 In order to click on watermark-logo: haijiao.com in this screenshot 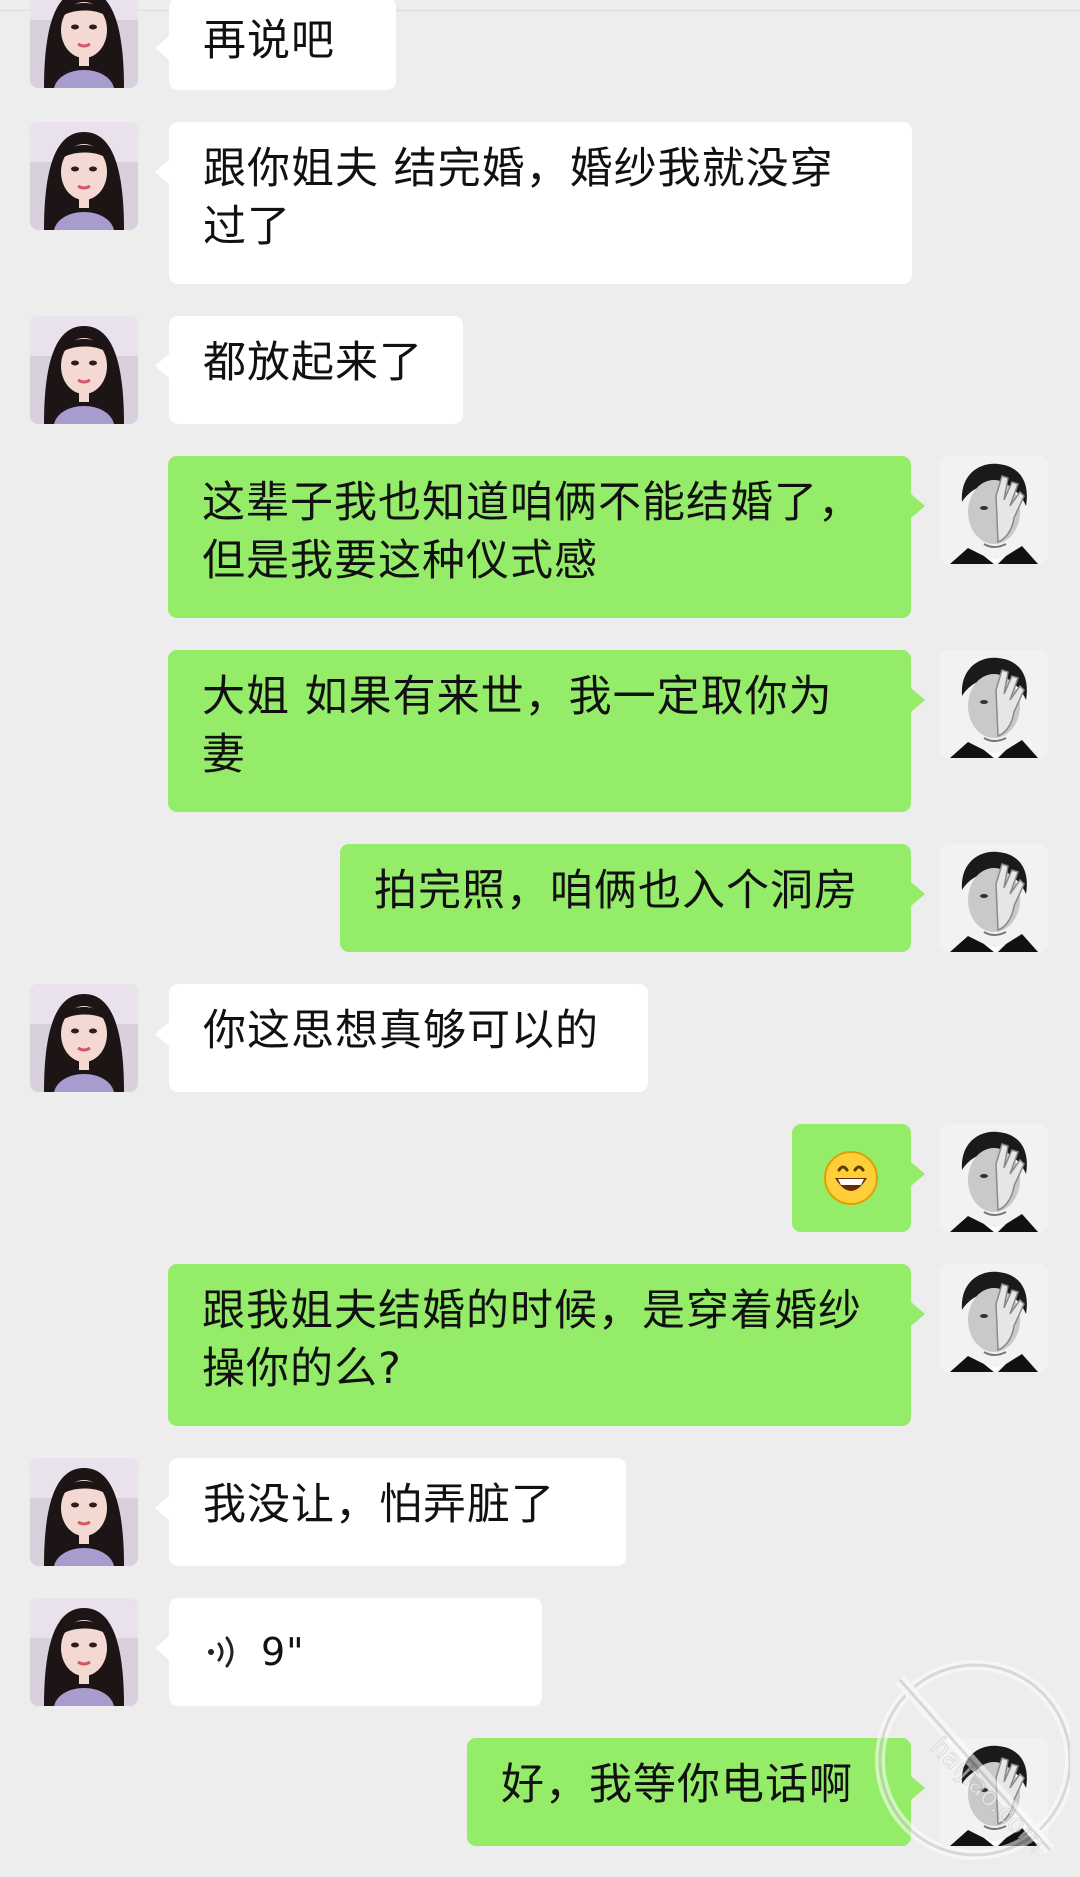, I will do `click(972, 1760)`.